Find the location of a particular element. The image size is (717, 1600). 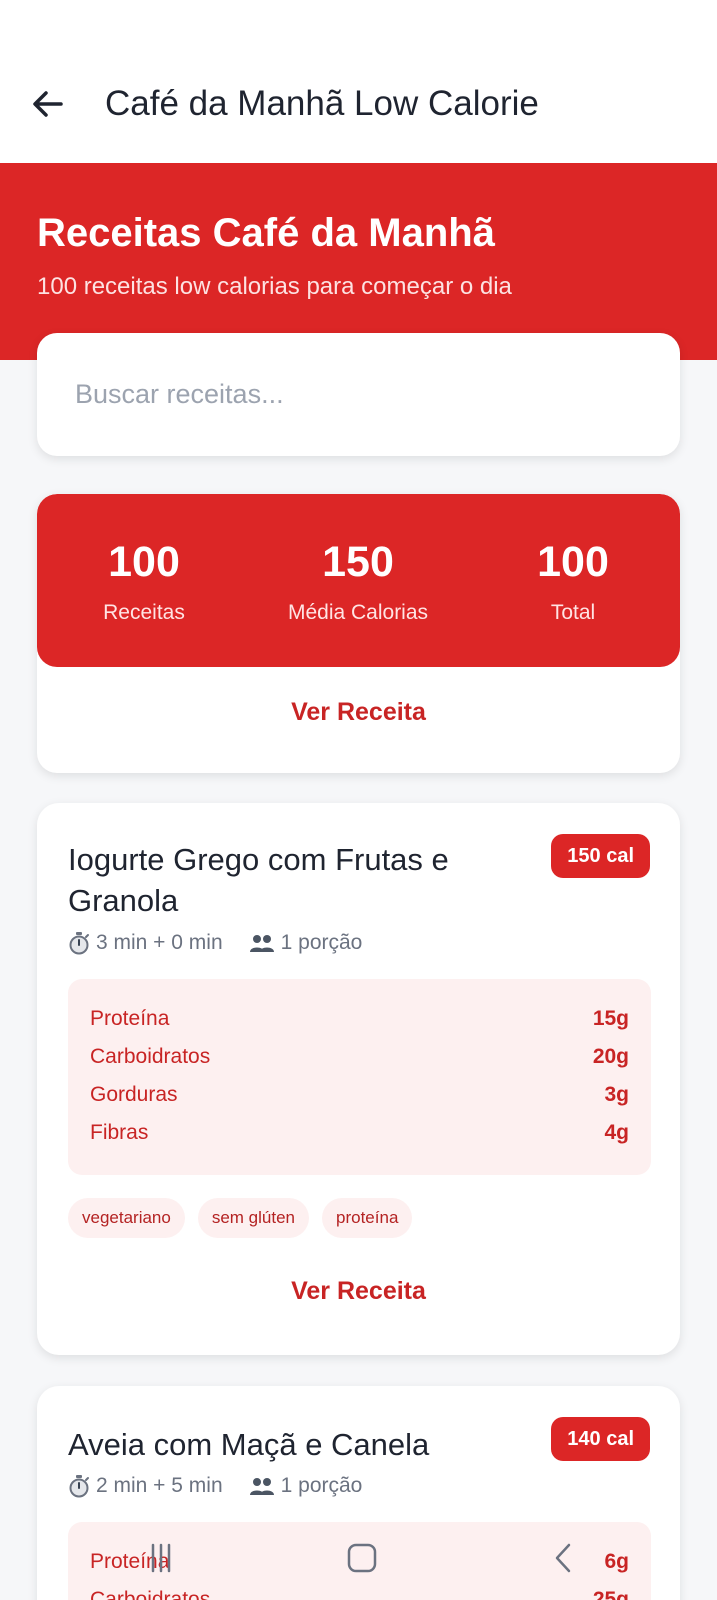

system-back-button is located at coordinates (563, 1558).